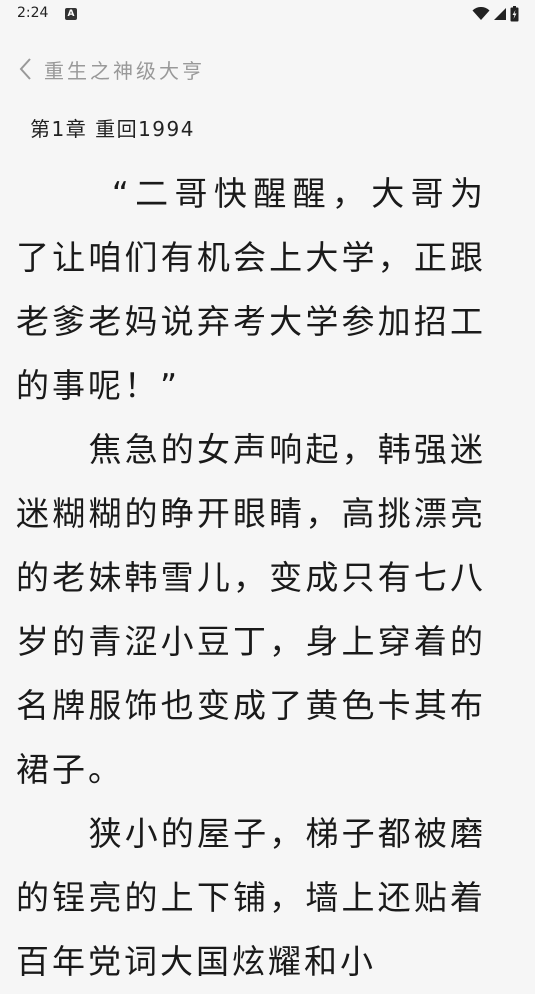 This screenshot has width=535, height=994. What do you see at coordinates (33, 13) in the screenshot?
I see `status-time: 2:24` at bounding box center [33, 13].